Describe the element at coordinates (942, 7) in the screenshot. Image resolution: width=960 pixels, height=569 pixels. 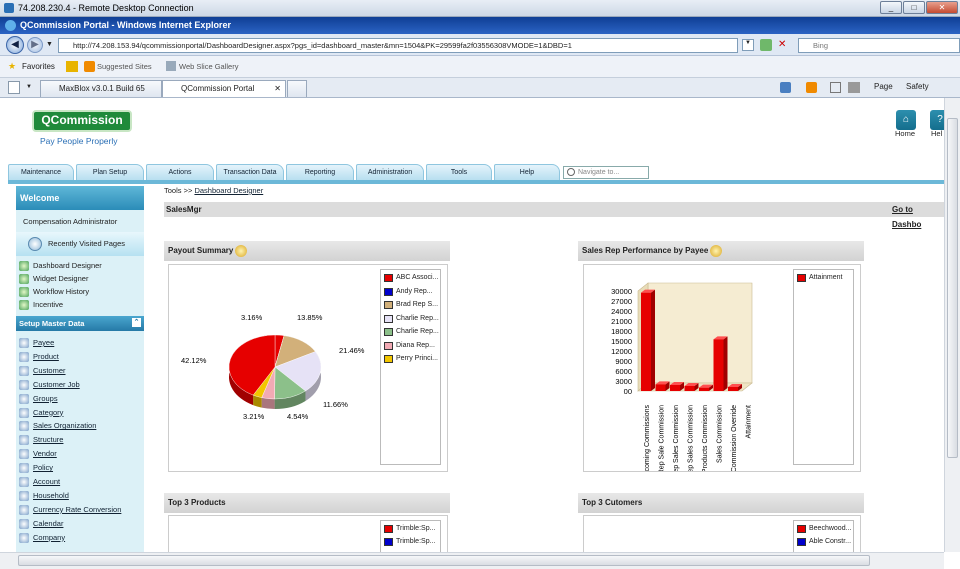
I see `rdp-close-button: ✕` at that location.